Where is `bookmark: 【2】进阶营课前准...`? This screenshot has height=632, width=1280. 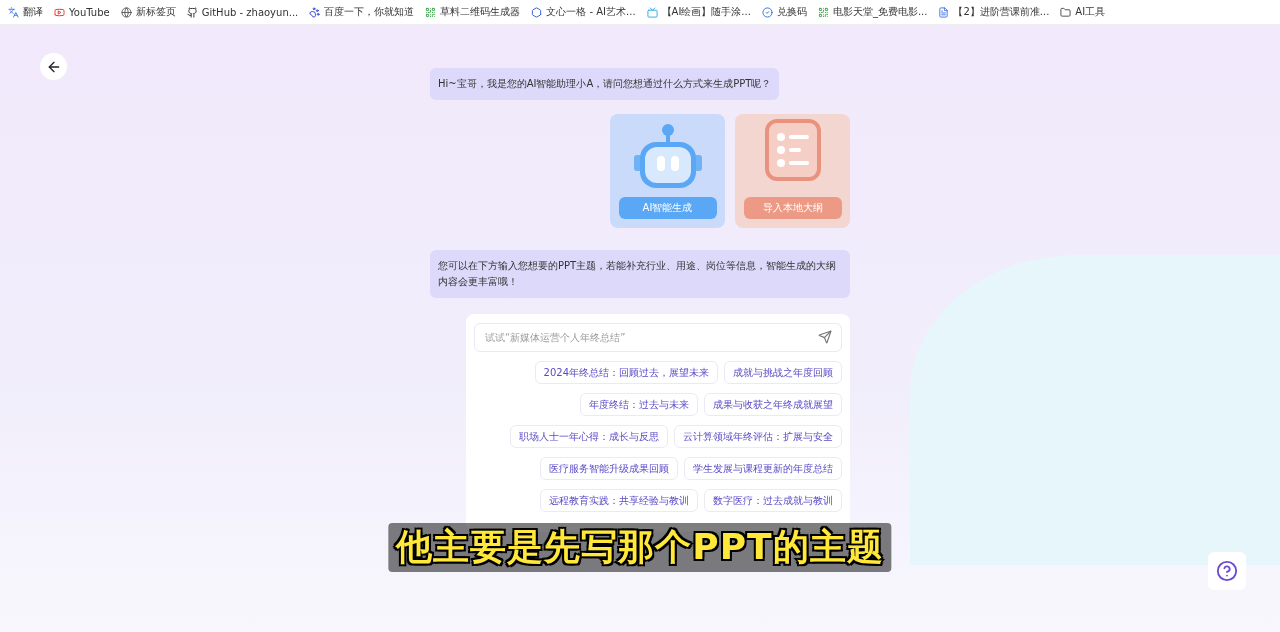
bookmark: 【2】进阶营课前准... is located at coordinates (994, 12).